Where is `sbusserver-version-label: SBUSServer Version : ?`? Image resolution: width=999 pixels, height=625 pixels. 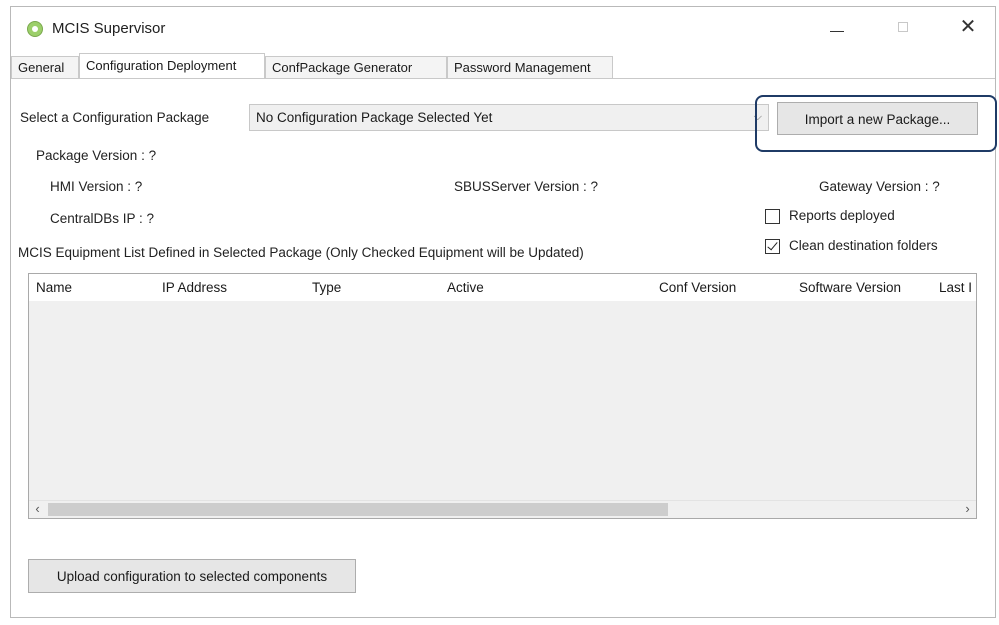
sbusserver-version-label: SBUSServer Version : ? is located at coordinates (526, 186).